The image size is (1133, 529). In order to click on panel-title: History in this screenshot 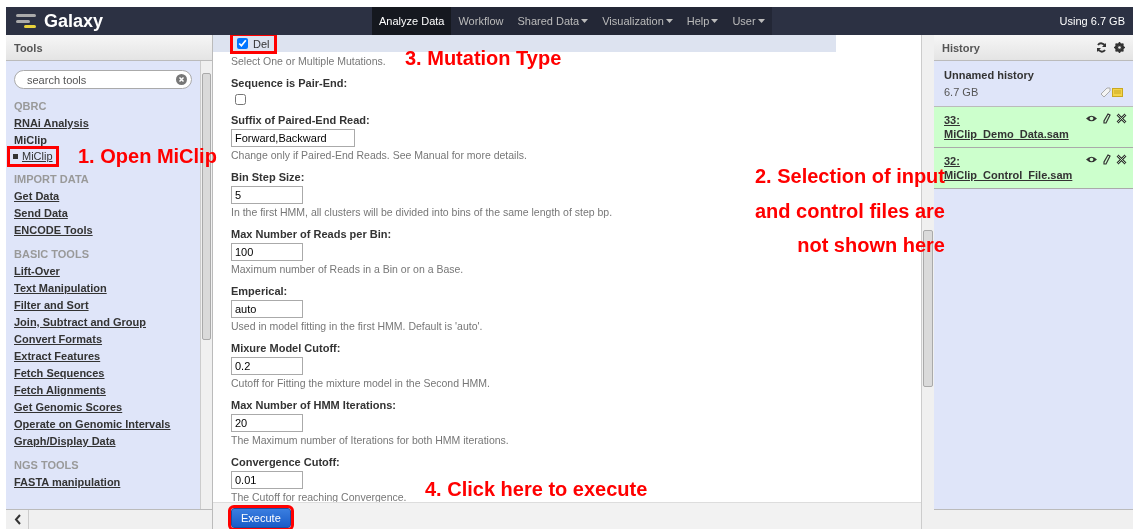, I will do `click(961, 47)`.